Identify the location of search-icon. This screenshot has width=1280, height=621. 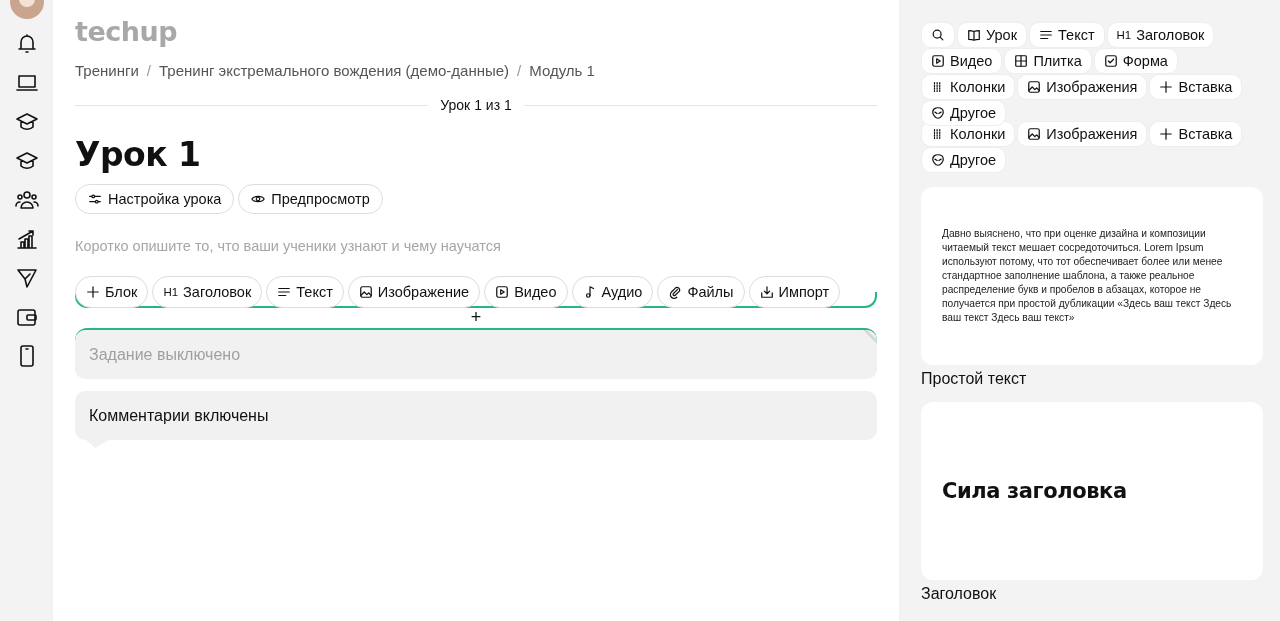
(938, 35).